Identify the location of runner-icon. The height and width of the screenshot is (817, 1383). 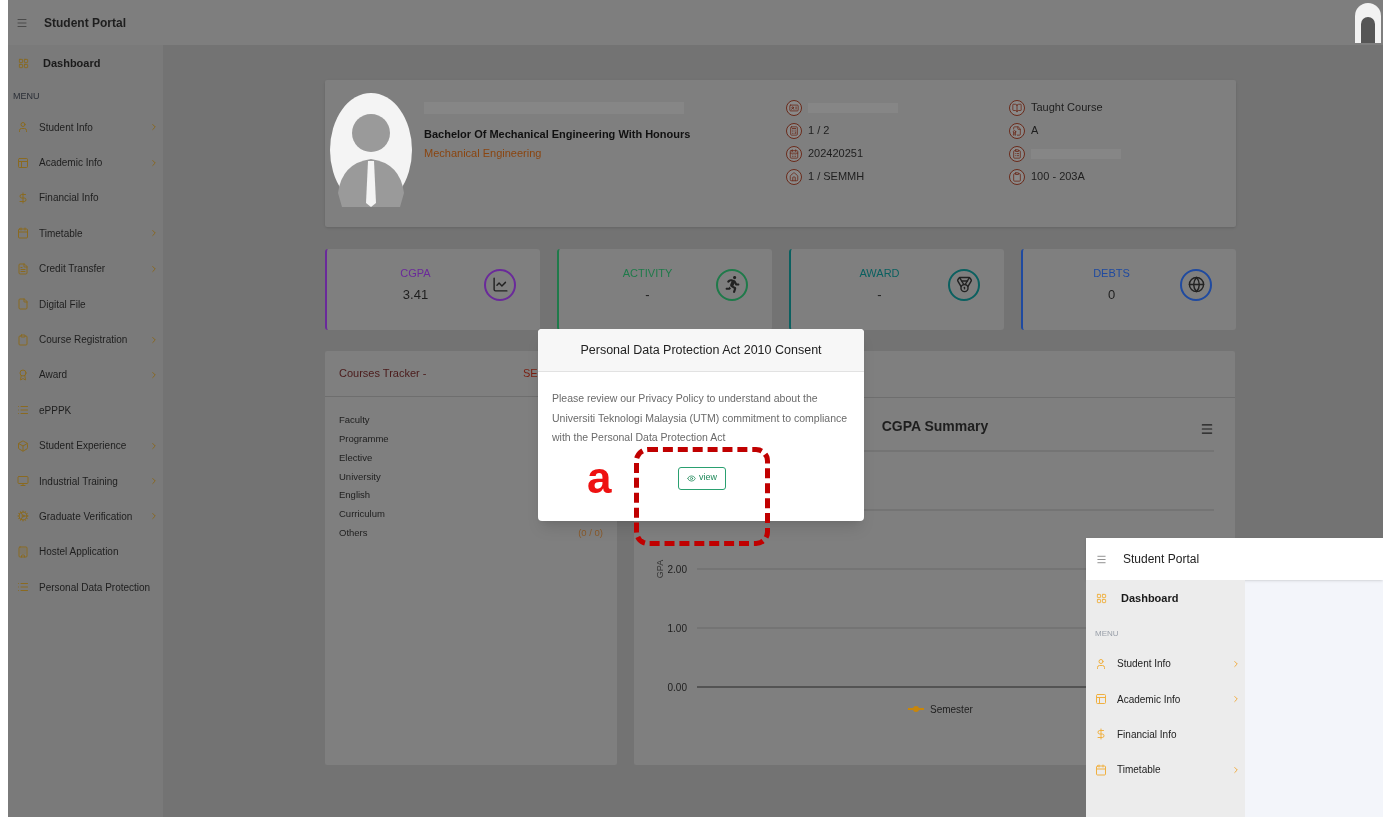
(732, 284).